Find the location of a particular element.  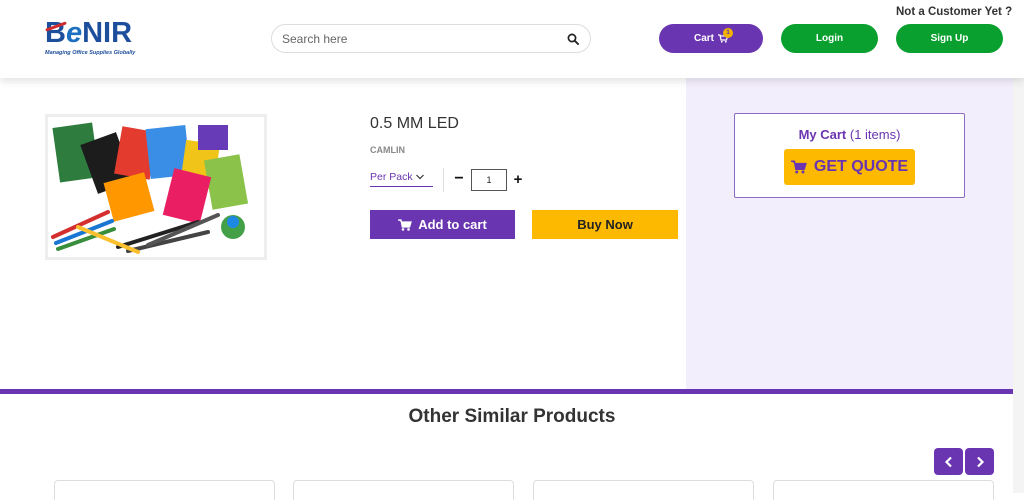

benir-logo: BeNIR Managing Office Supplies Globally is located at coordinates (100, 40).